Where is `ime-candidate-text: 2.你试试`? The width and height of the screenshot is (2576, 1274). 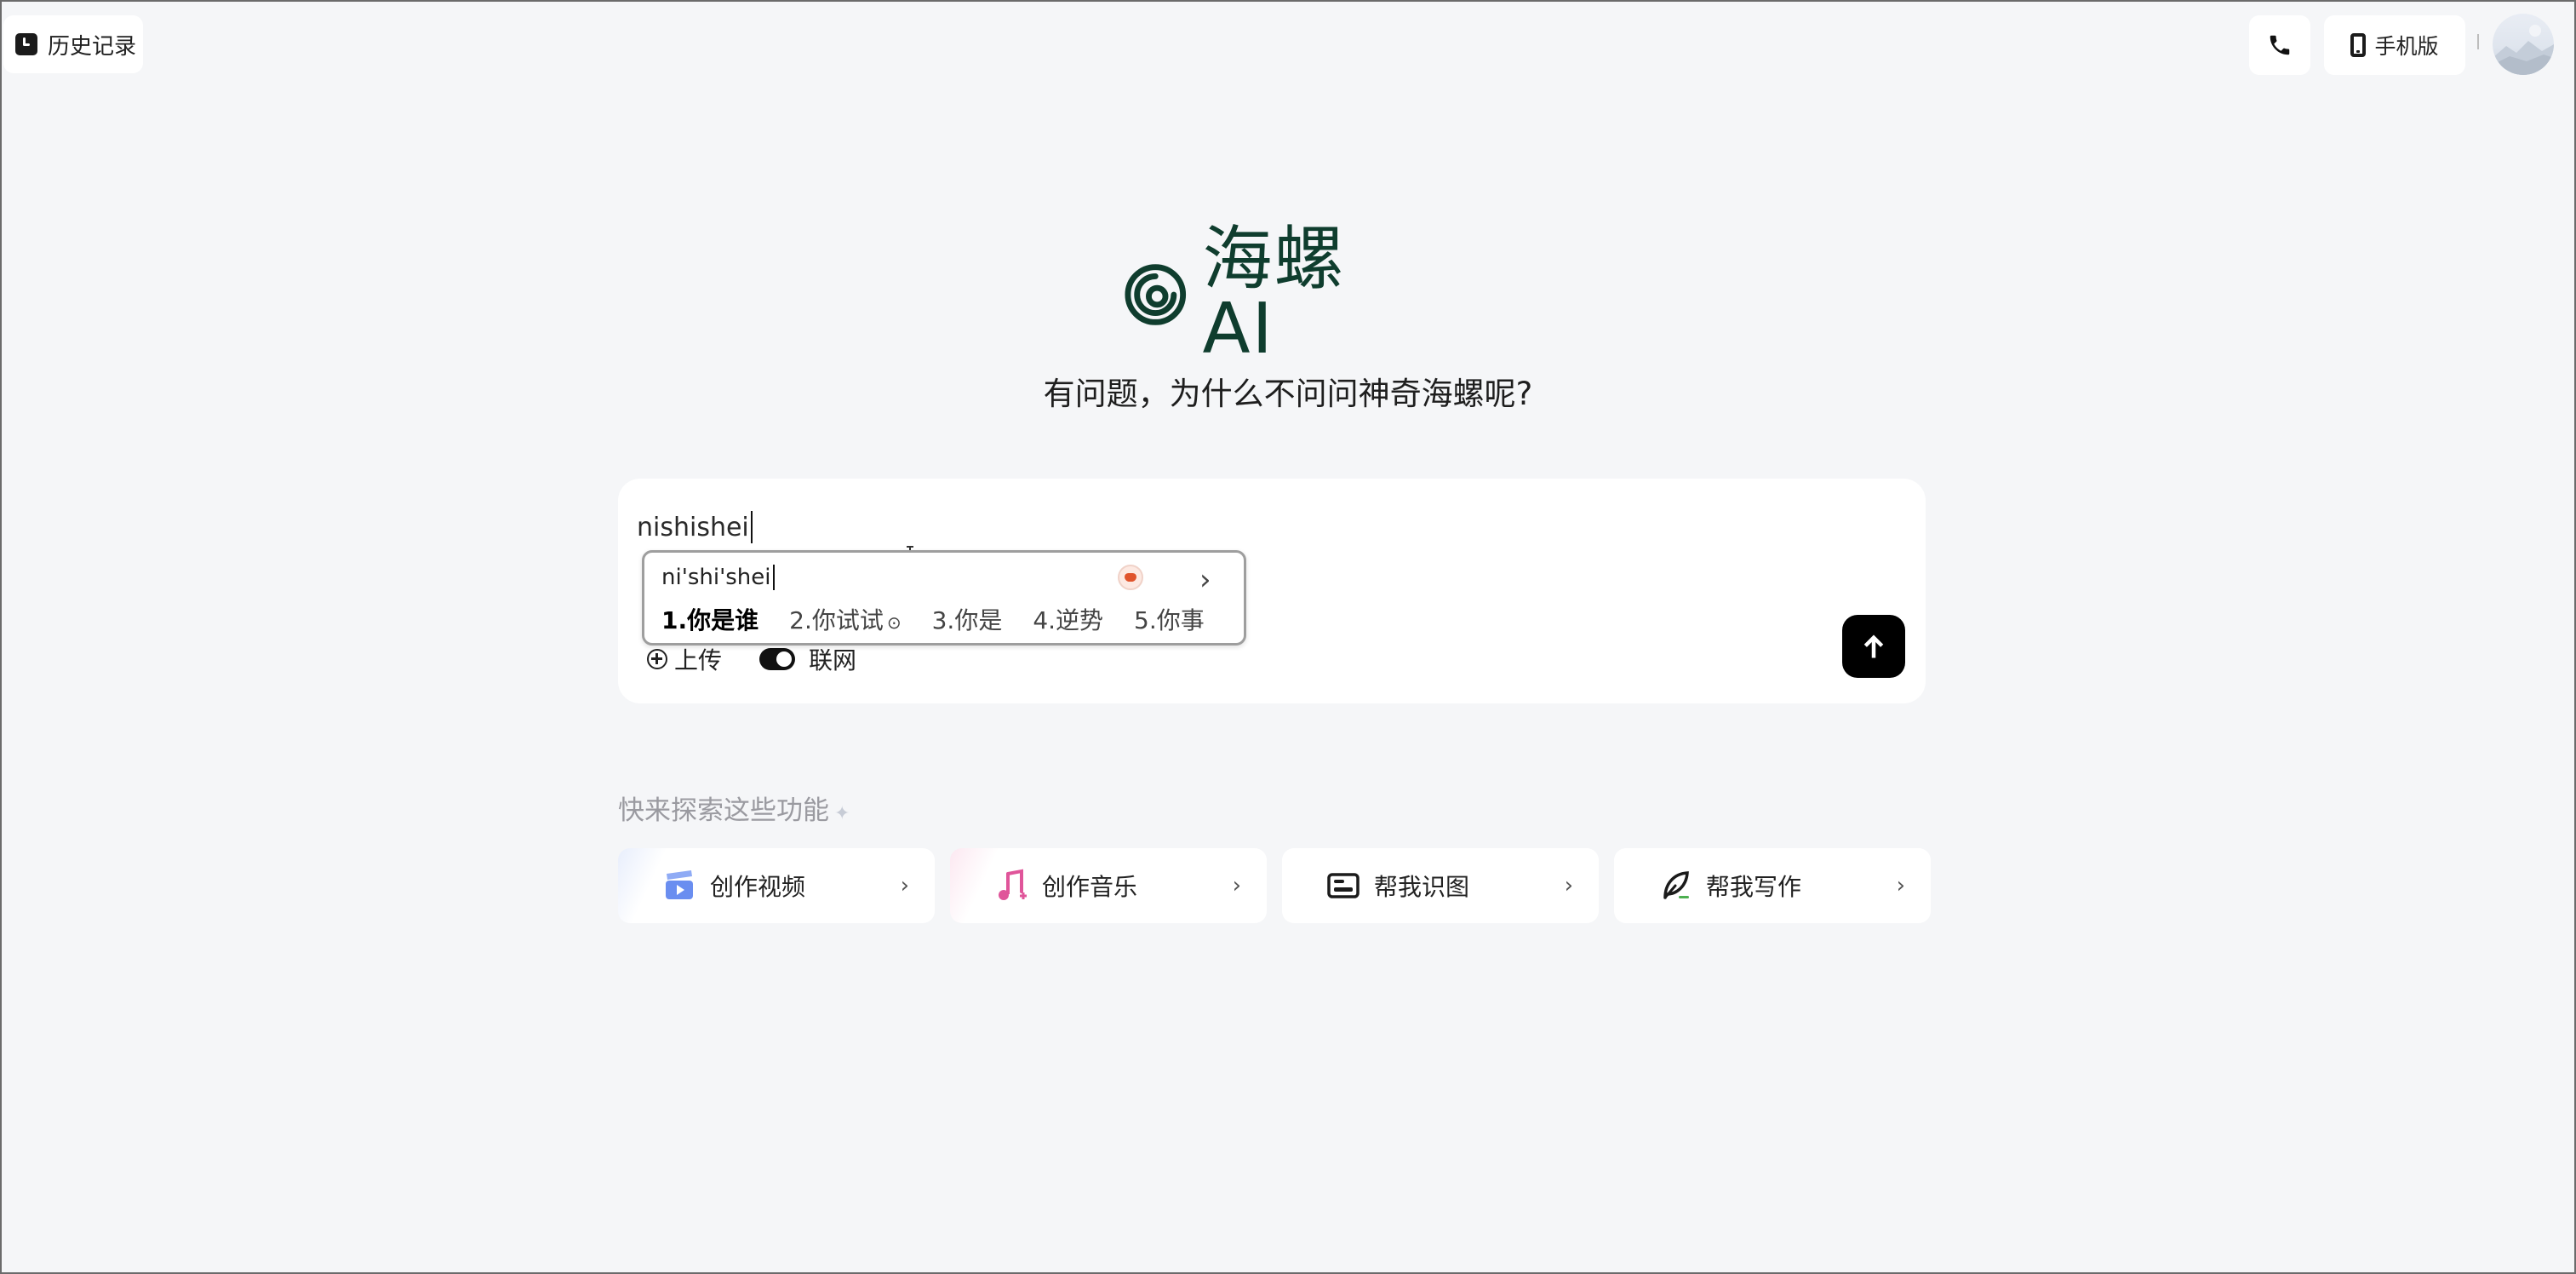
ime-candidate-text: 2.你试试 is located at coordinates (836, 620).